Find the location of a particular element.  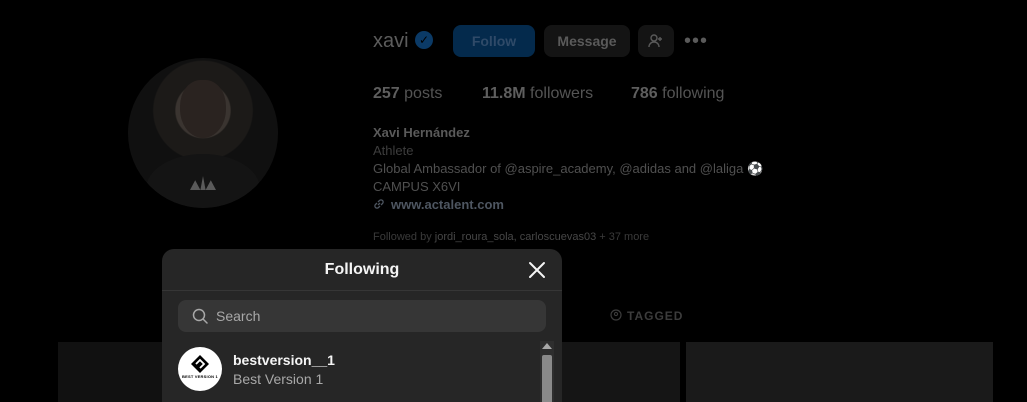

profile-avatar is located at coordinates (203, 133).